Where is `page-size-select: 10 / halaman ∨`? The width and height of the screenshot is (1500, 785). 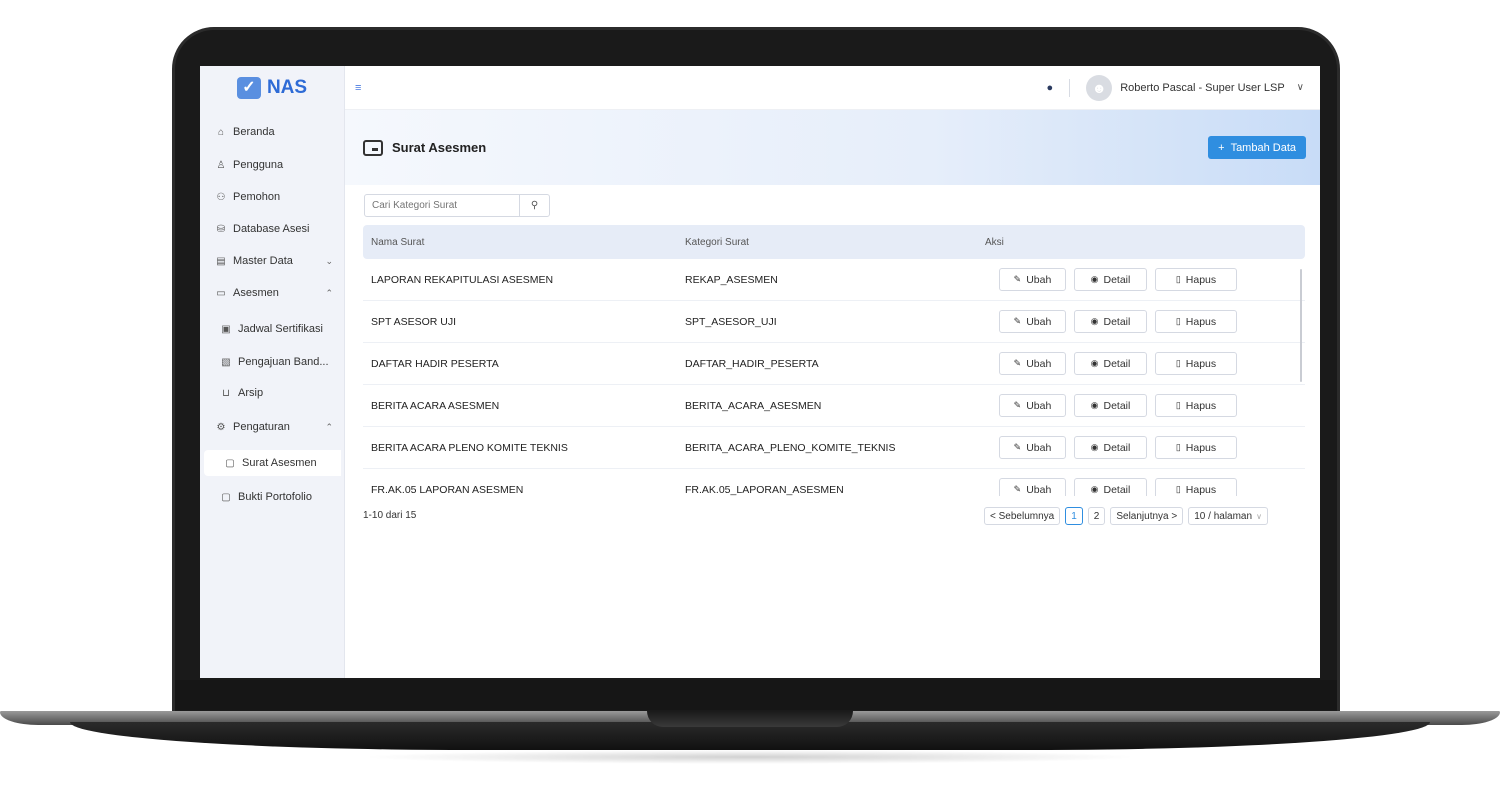
page-size-select: 10 / halaman ∨ is located at coordinates (1228, 516).